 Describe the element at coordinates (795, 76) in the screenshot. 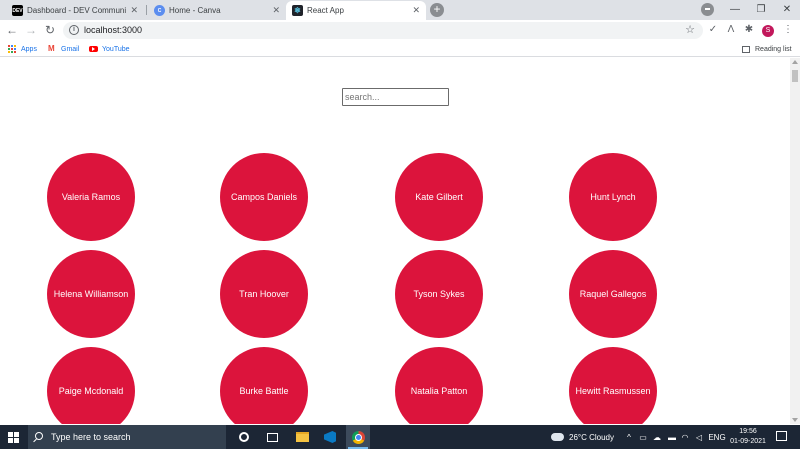

I see `scroll-thumb` at that location.